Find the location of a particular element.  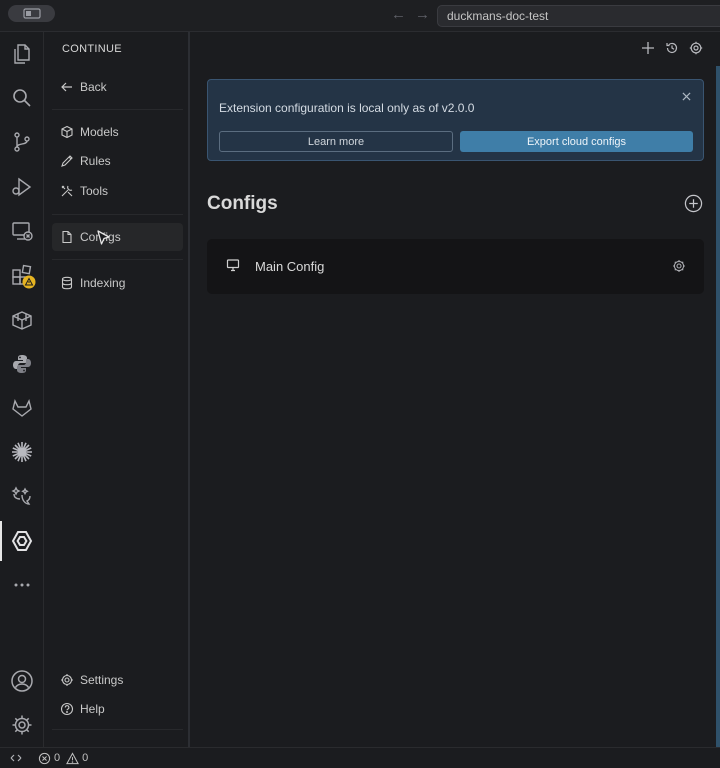

continue-icon is located at coordinates (22, 541).